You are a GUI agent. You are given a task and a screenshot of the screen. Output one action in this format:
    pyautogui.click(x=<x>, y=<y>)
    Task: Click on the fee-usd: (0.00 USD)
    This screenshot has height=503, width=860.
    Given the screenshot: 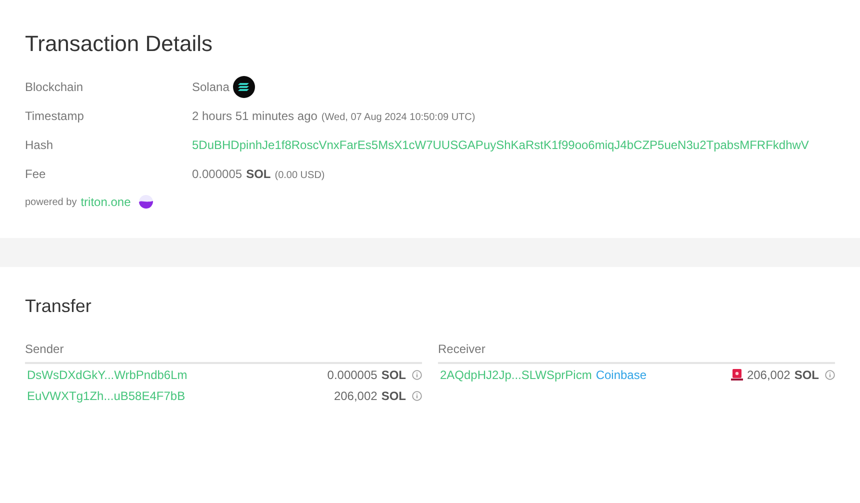 What is the action you would take?
    pyautogui.click(x=299, y=175)
    